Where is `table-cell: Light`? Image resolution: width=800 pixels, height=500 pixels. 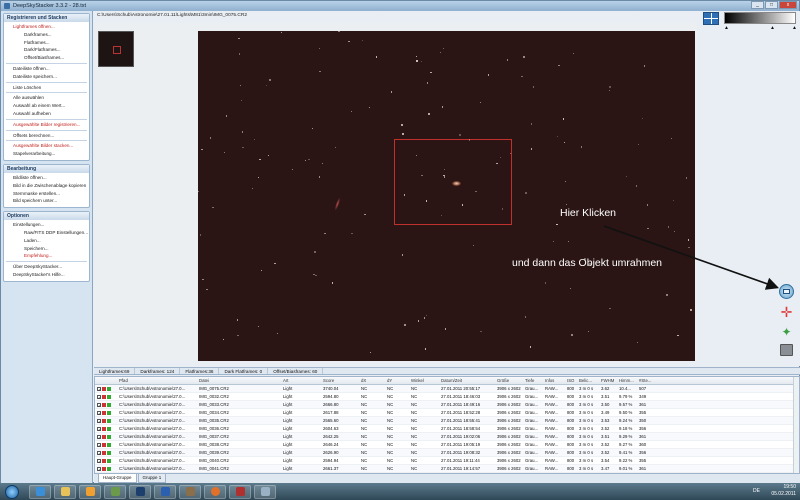
table-cell: Light is located at coordinates (288, 452).